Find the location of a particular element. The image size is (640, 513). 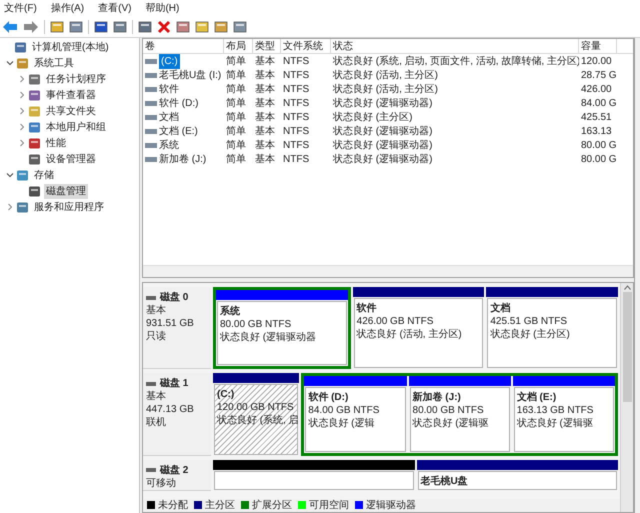

volume-row: 文档 (E:) 简单 基本 NTFS 状态良好 (逻辑驱动器) 163.13 is located at coordinates (388, 131).